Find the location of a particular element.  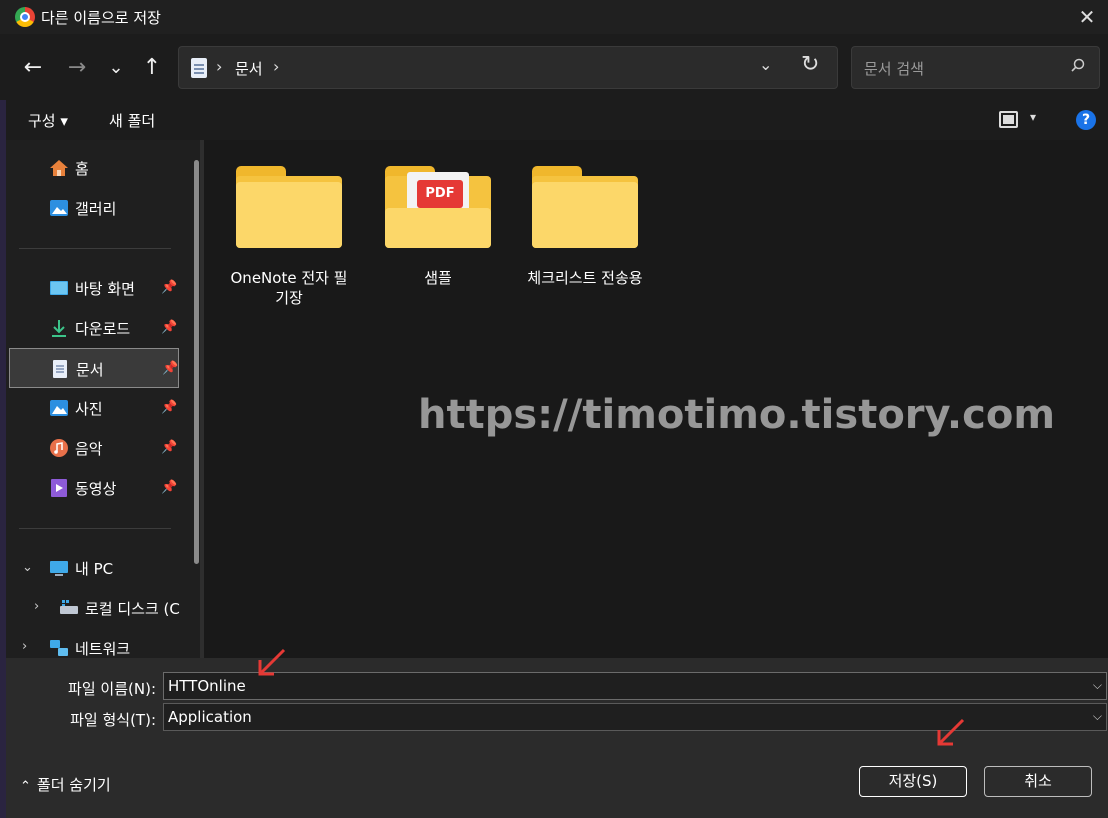

music-icon is located at coordinates (59, 448).